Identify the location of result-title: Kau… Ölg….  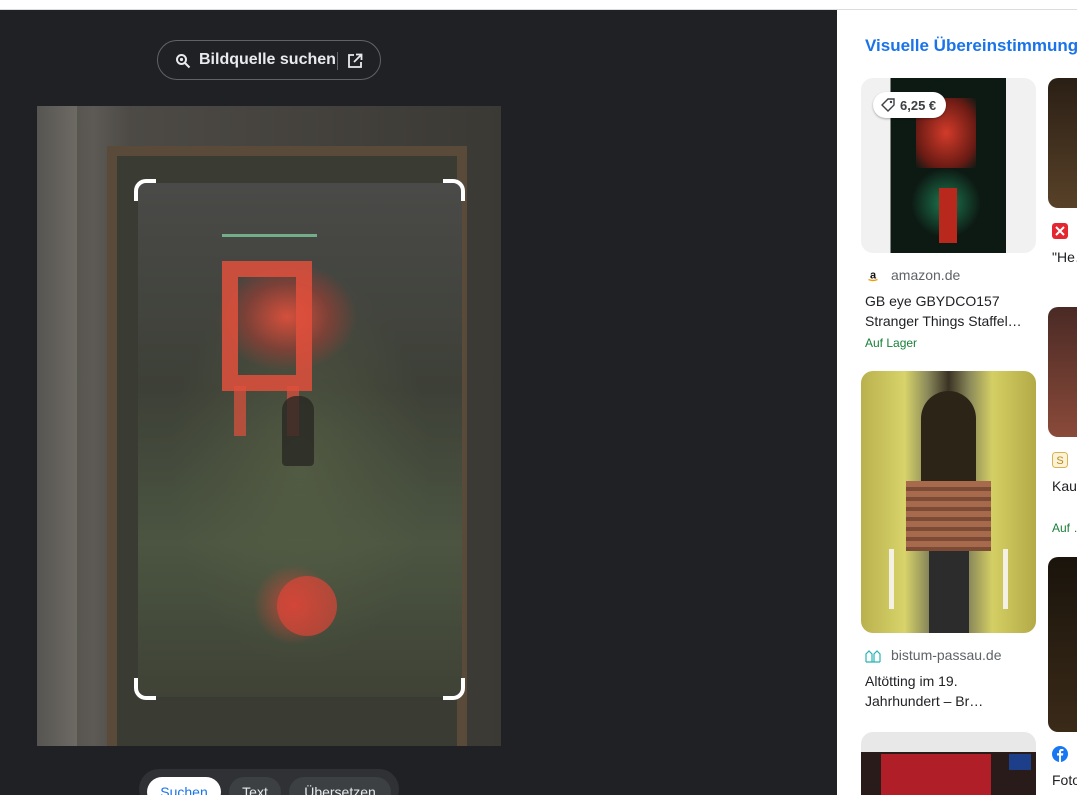
(1064, 486).